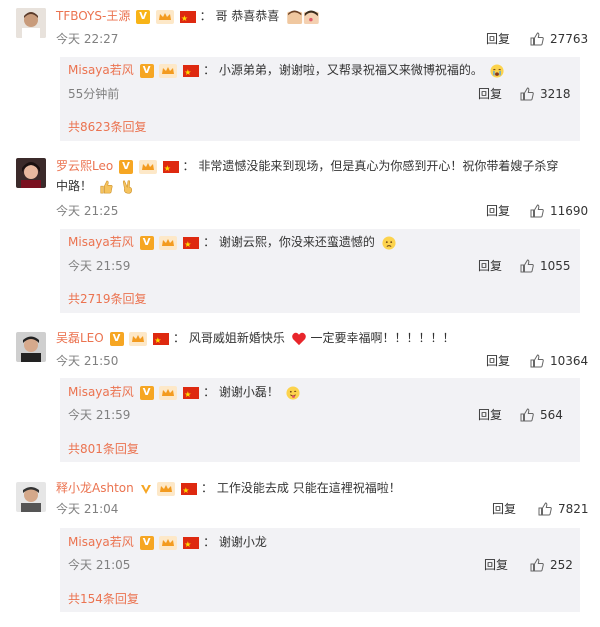 The width and height of the screenshot is (600, 627). What do you see at coordinates (389, 242) in the screenshot?
I see `sad-emoji-icon` at bounding box center [389, 242].